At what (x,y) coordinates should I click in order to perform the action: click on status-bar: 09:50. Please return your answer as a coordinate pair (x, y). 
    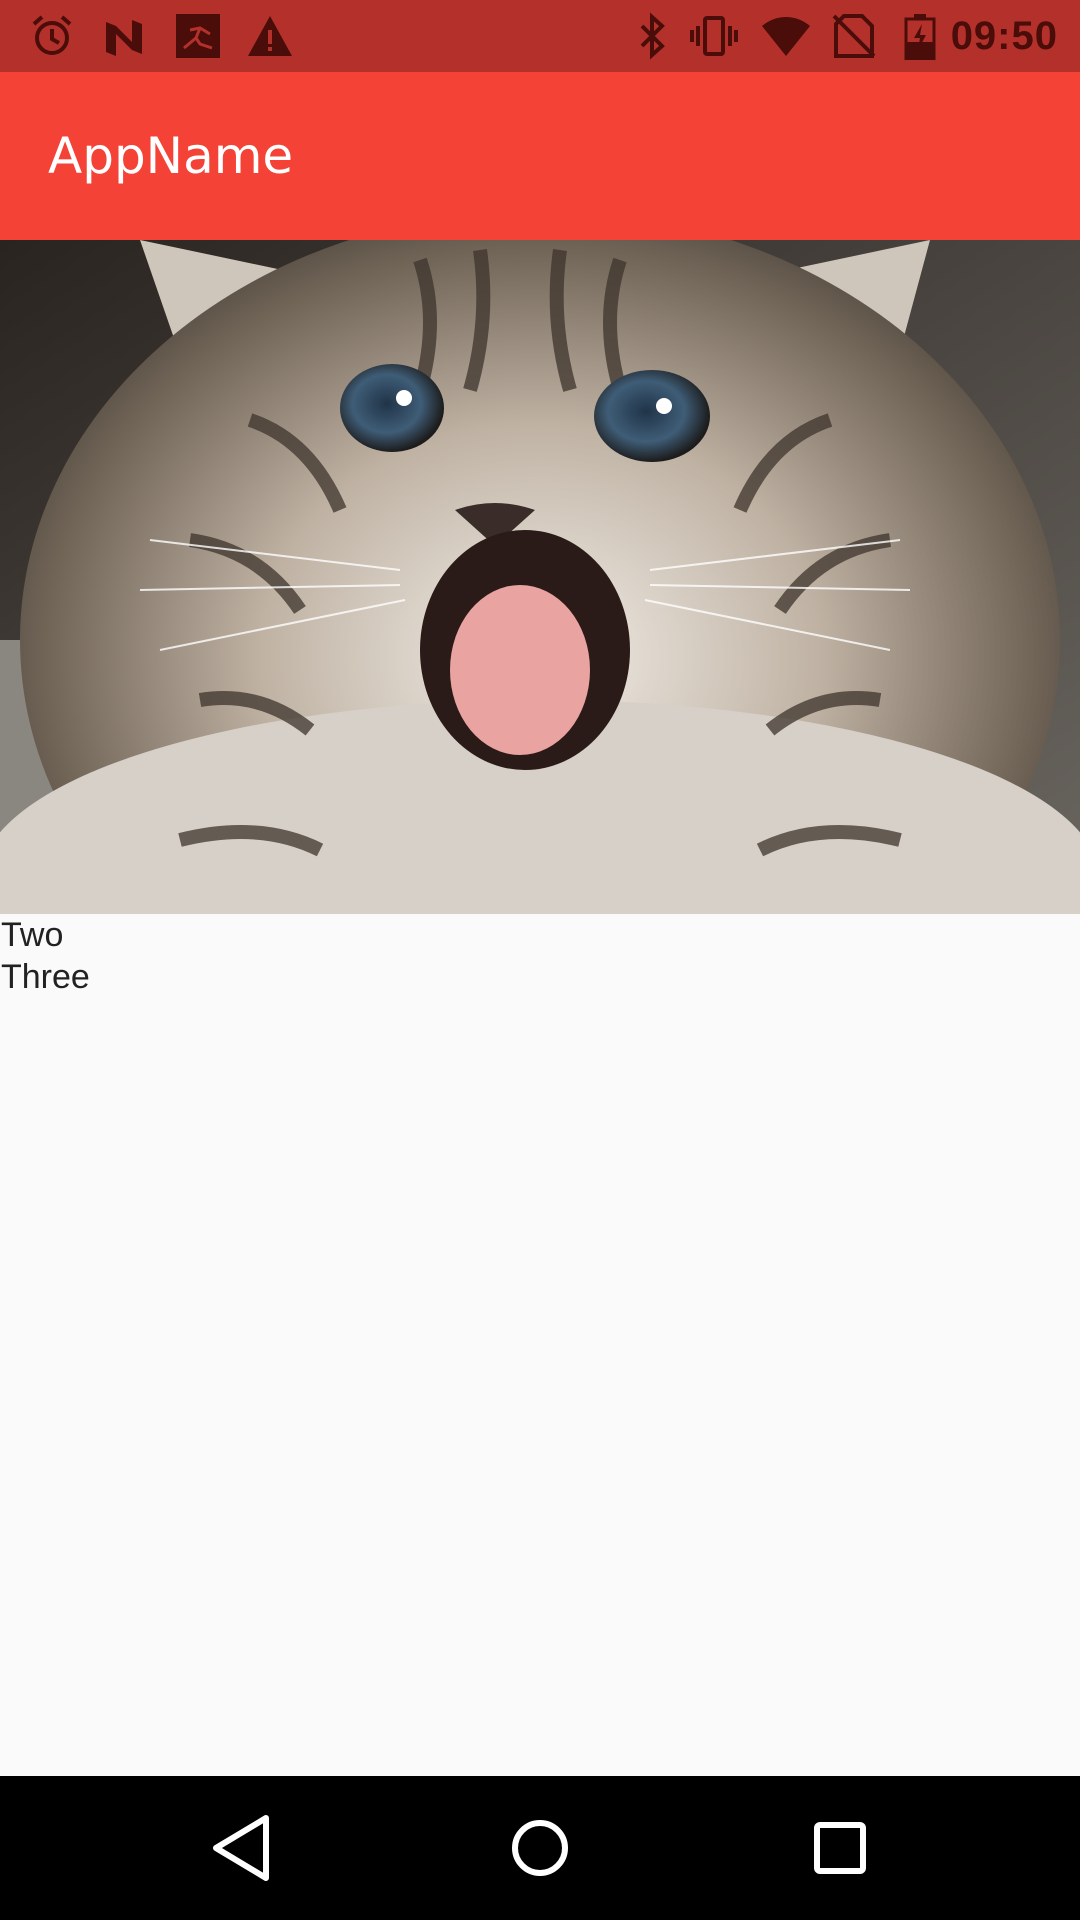
    Looking at the image, I should click on (540, 36).